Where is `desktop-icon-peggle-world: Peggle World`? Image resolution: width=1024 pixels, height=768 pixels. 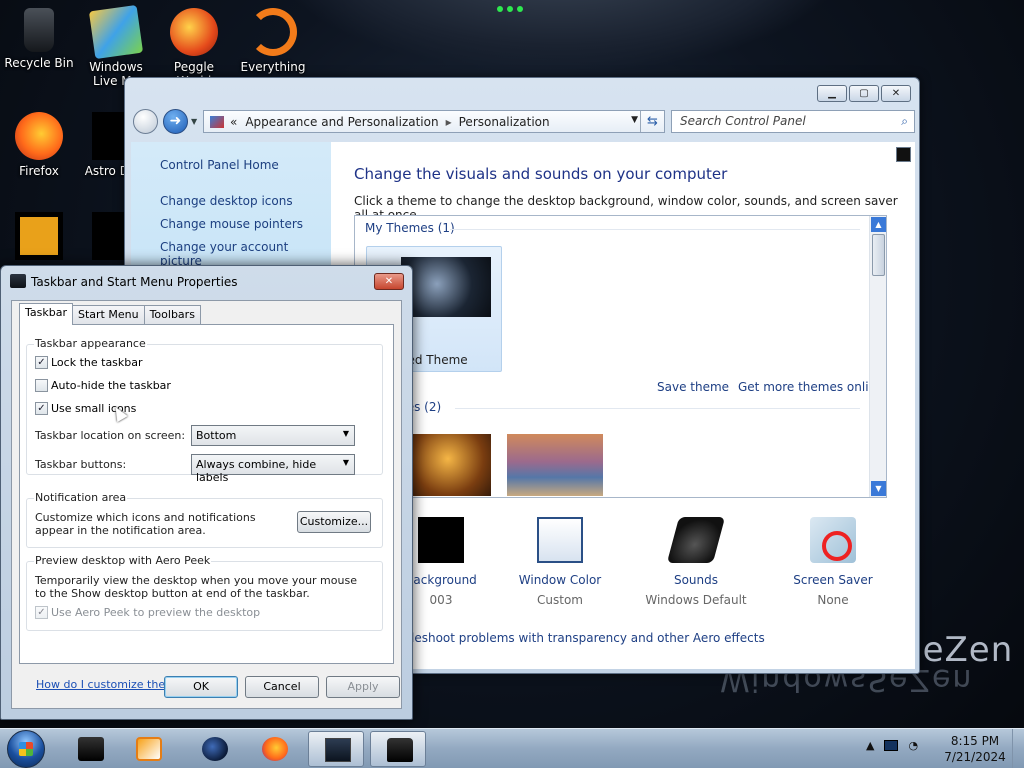
desktop-icon-peggle-world: Peggle World is located at coordinates (194, 48).